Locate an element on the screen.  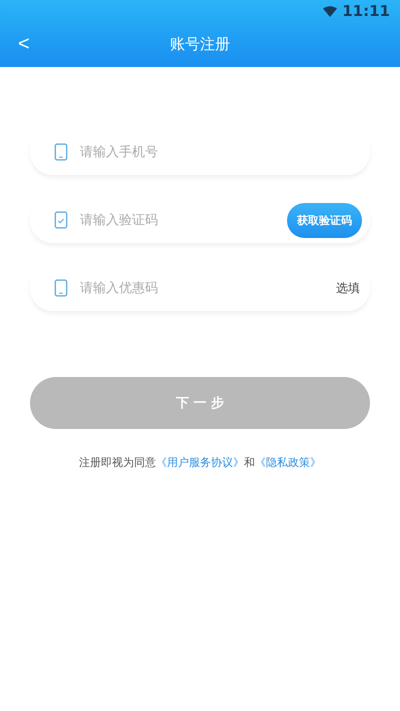
policy-link: 《用户服务协议》 is located at coordinates (200, 462).